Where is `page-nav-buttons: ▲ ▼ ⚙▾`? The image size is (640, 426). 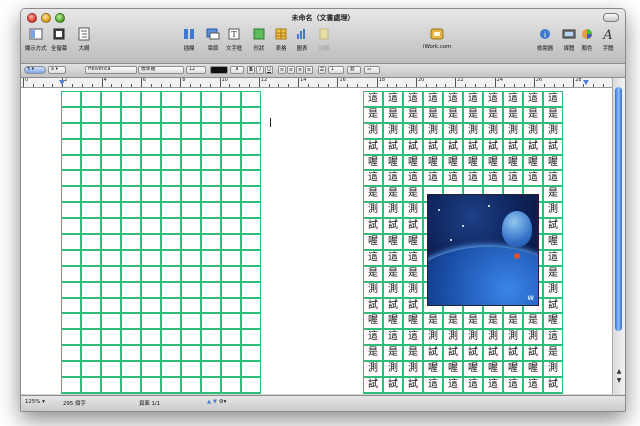
page-nav-buttons: ▲ ▼ ⚙▾ is located at coordinates (216, 402).